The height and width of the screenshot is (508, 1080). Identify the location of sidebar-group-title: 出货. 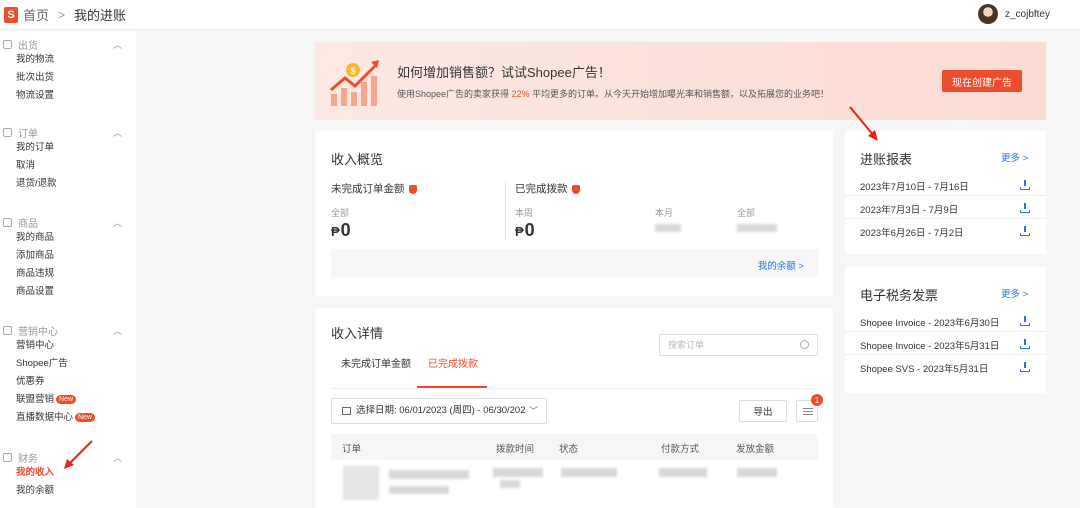
(28, 46).